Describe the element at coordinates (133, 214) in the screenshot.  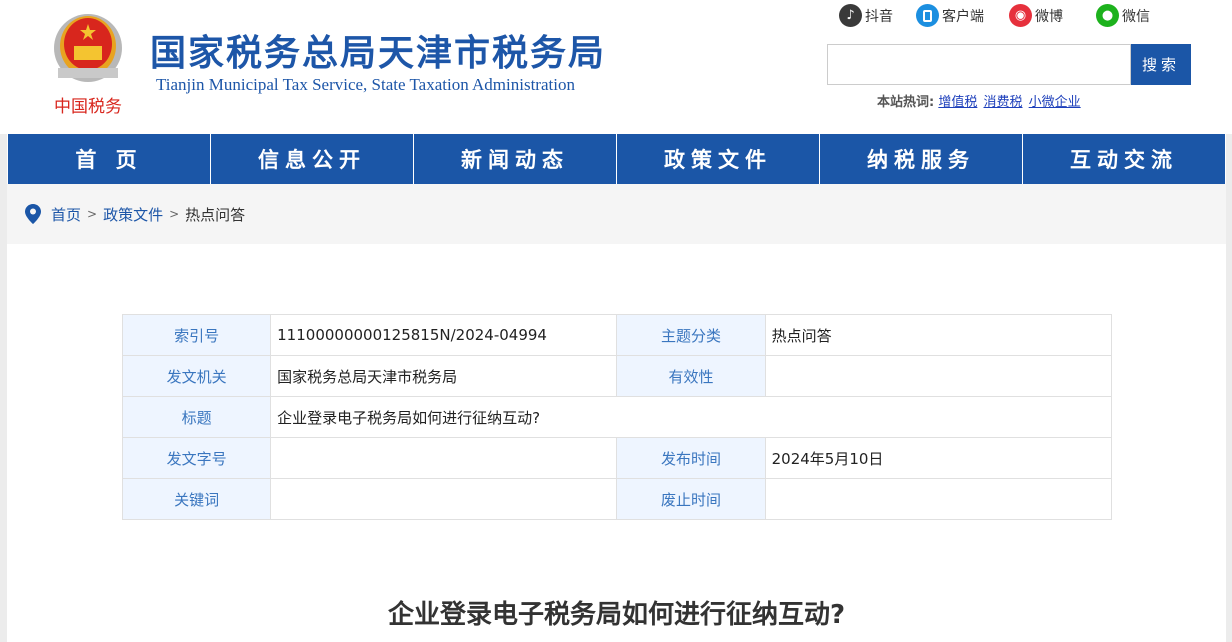
I see `breadcrumb-policy: 政策文件` at that location.